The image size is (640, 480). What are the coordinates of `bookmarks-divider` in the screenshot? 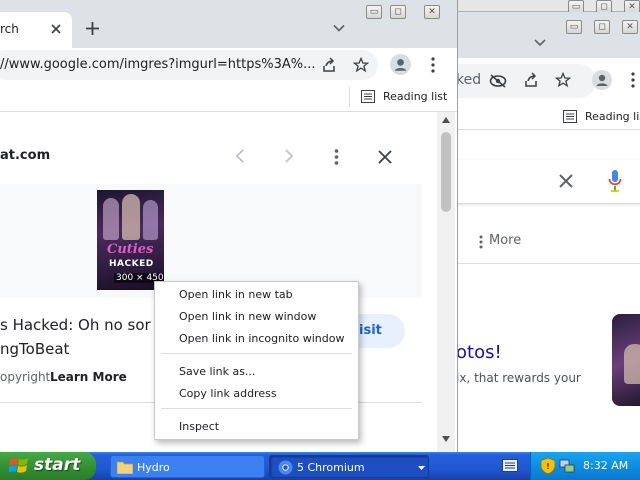 It's located at (349, 97).